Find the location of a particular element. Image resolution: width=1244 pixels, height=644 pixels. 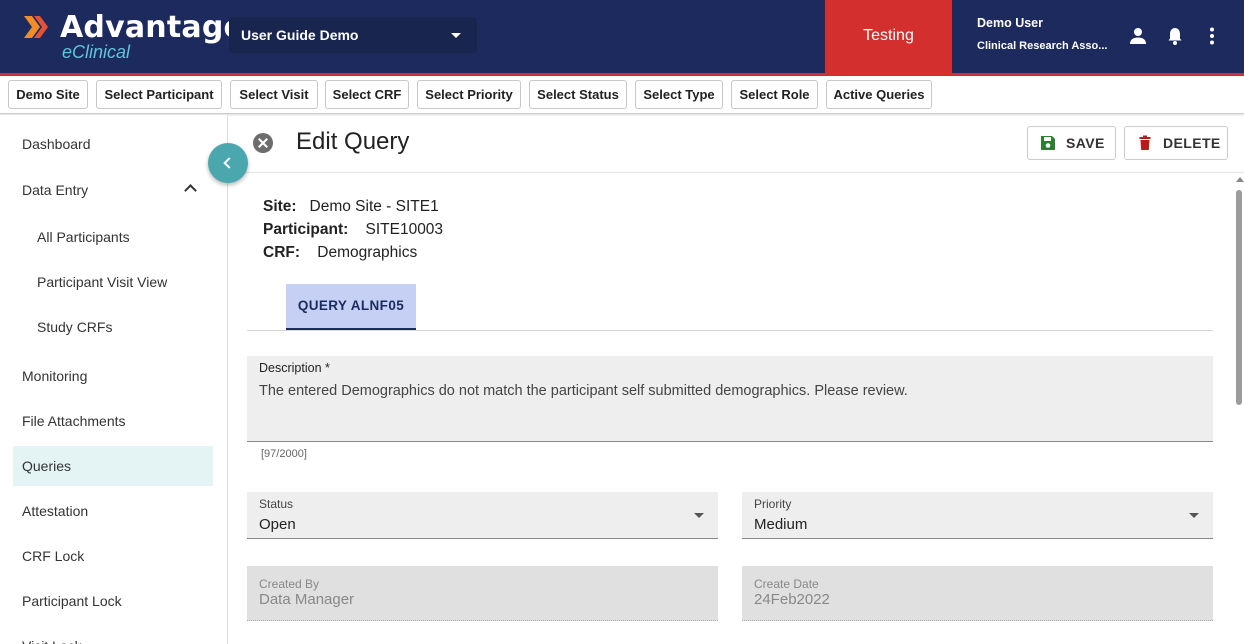

sidebar-item-participant-visit-view: Participant Visit View is located at coordinates (113, 282).